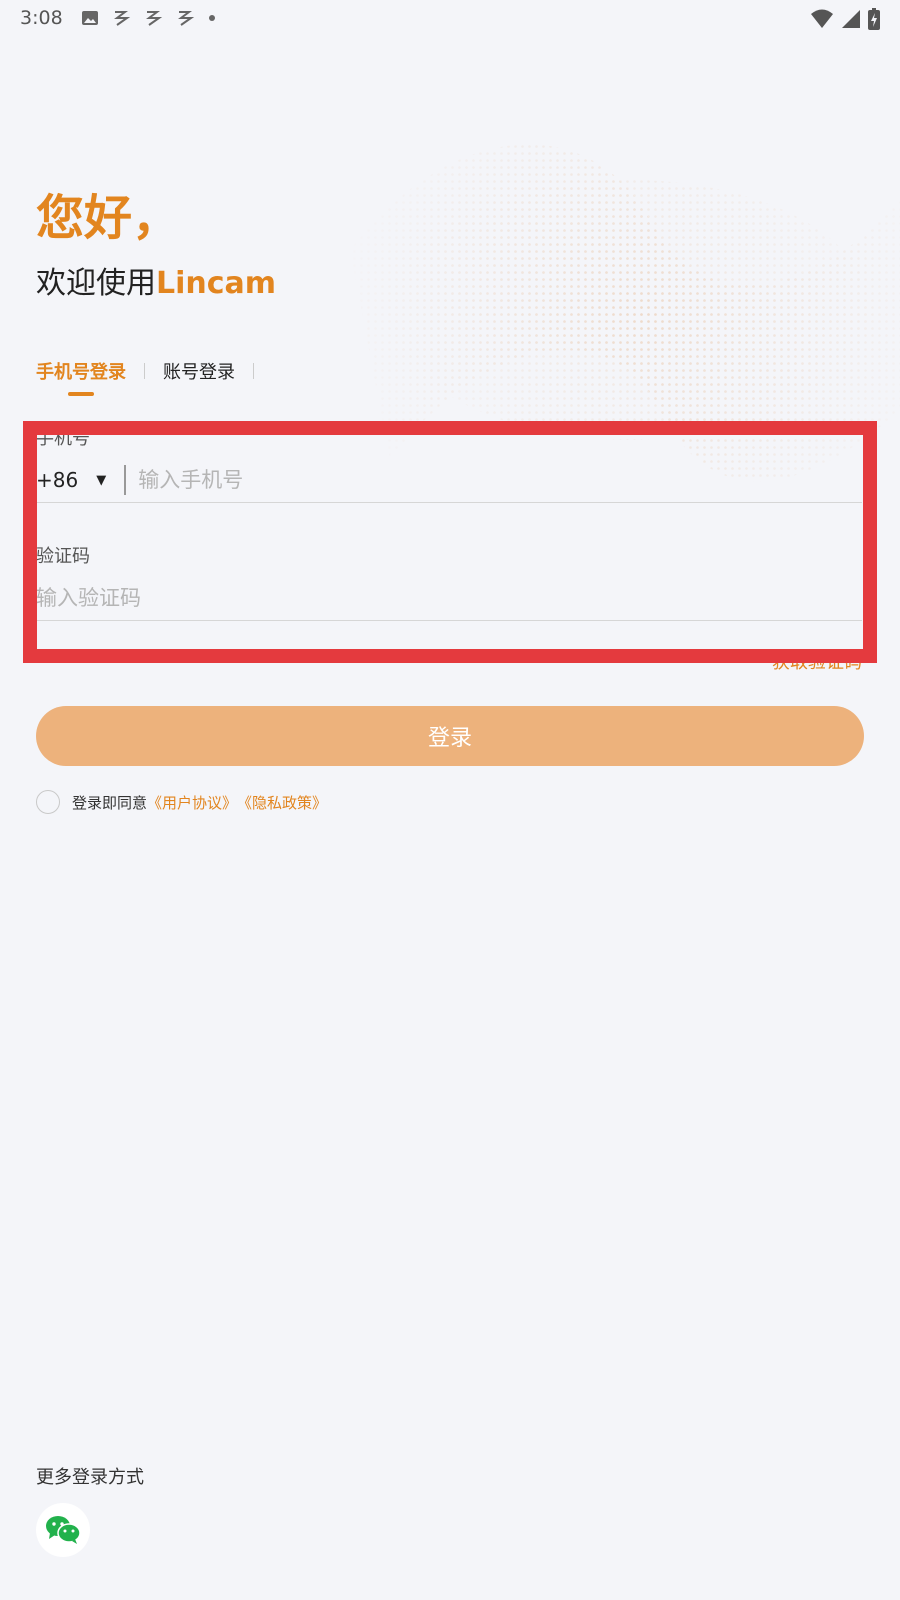 The image size is (900, 1600). I want to click on background-wave-pattern, so click(625, 313).